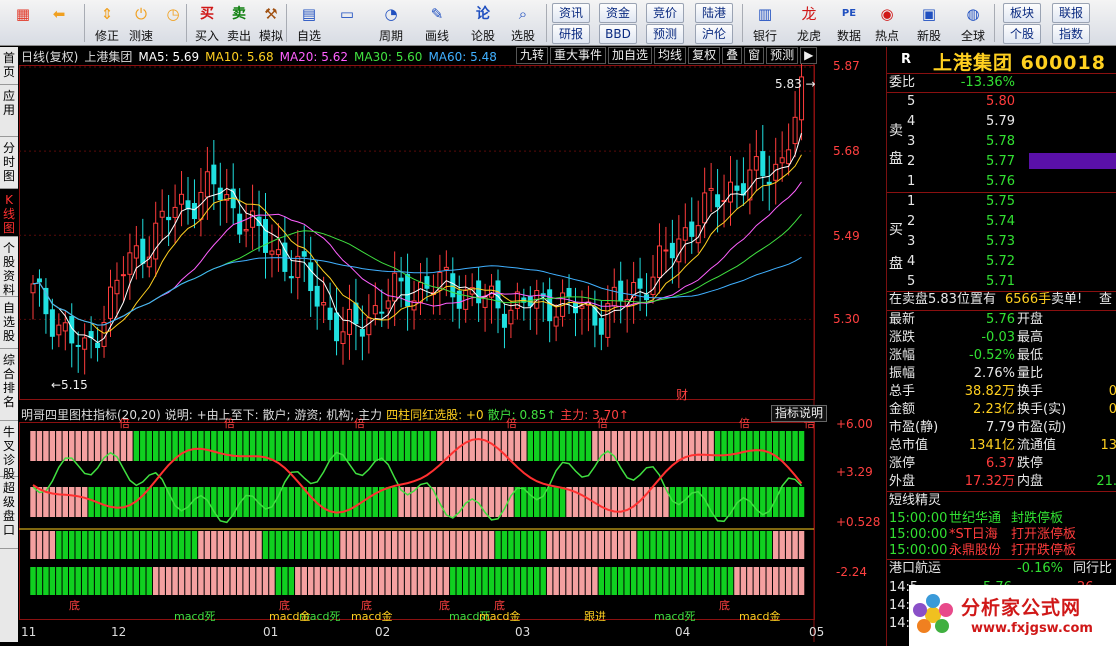  What do you see at coordinates (1001, 428) in the screenshot?
I see `quote-row: 市盈(静) 7.79 市盈(动)` at bounding box center [1001, 428].